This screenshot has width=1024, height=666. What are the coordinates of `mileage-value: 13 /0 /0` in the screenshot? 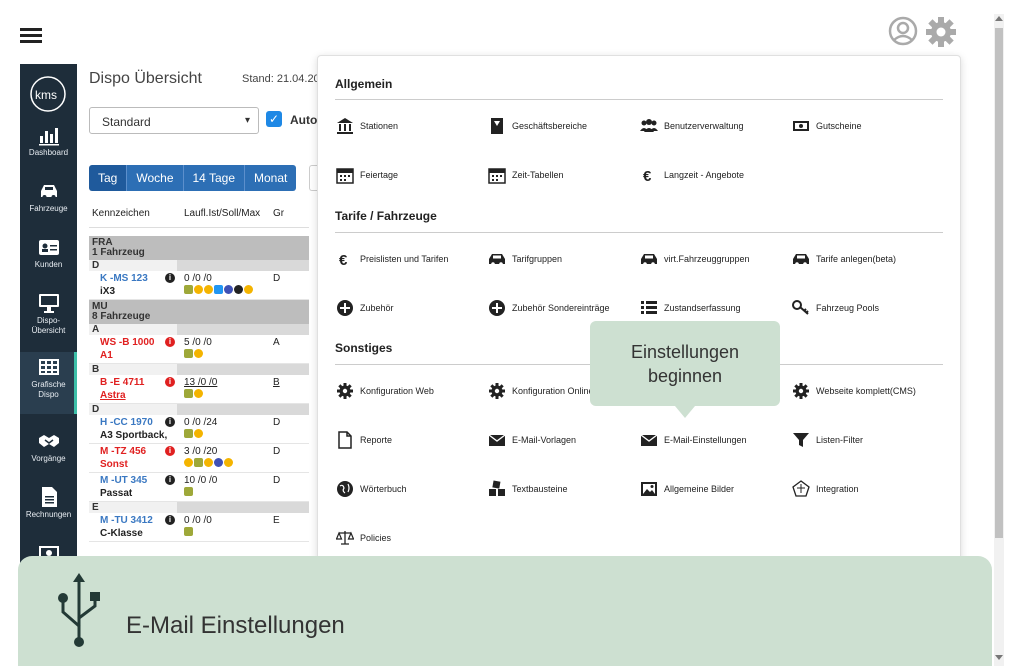 It's located at (201, 382).